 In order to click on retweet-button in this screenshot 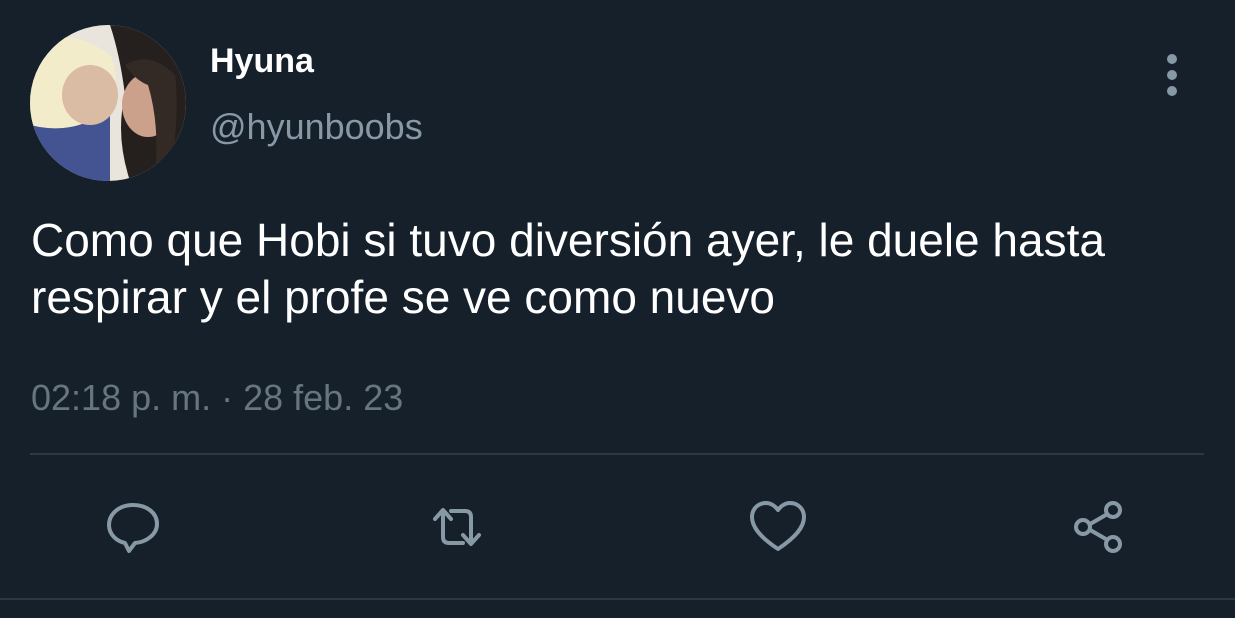, I will do `click(457, 527)`.